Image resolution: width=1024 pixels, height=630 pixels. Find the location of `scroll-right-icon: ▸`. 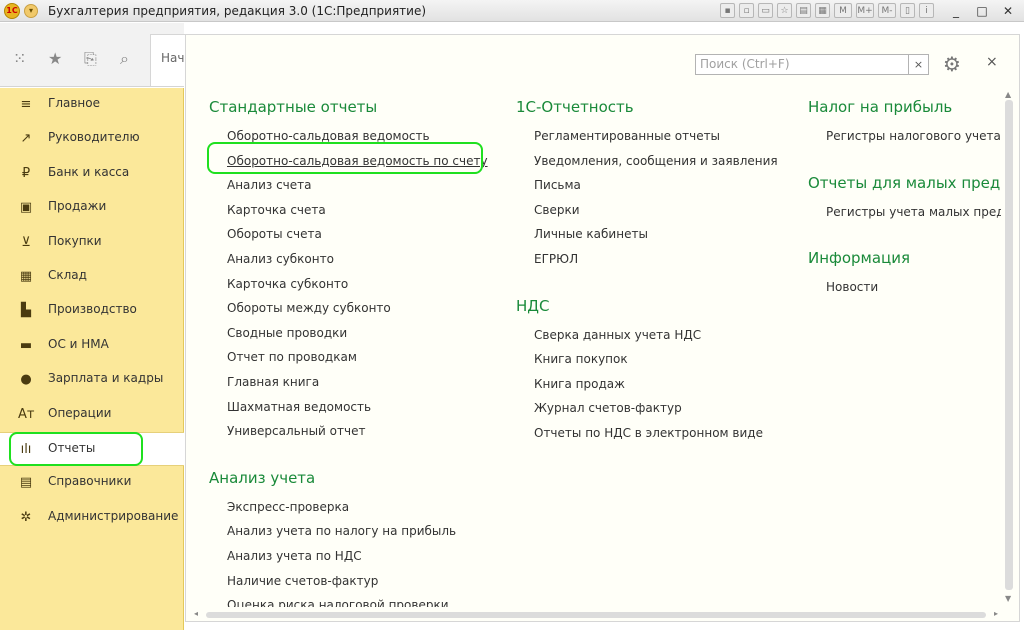

scroll-right-icon: ▸ is located at coordinates (996, 613).